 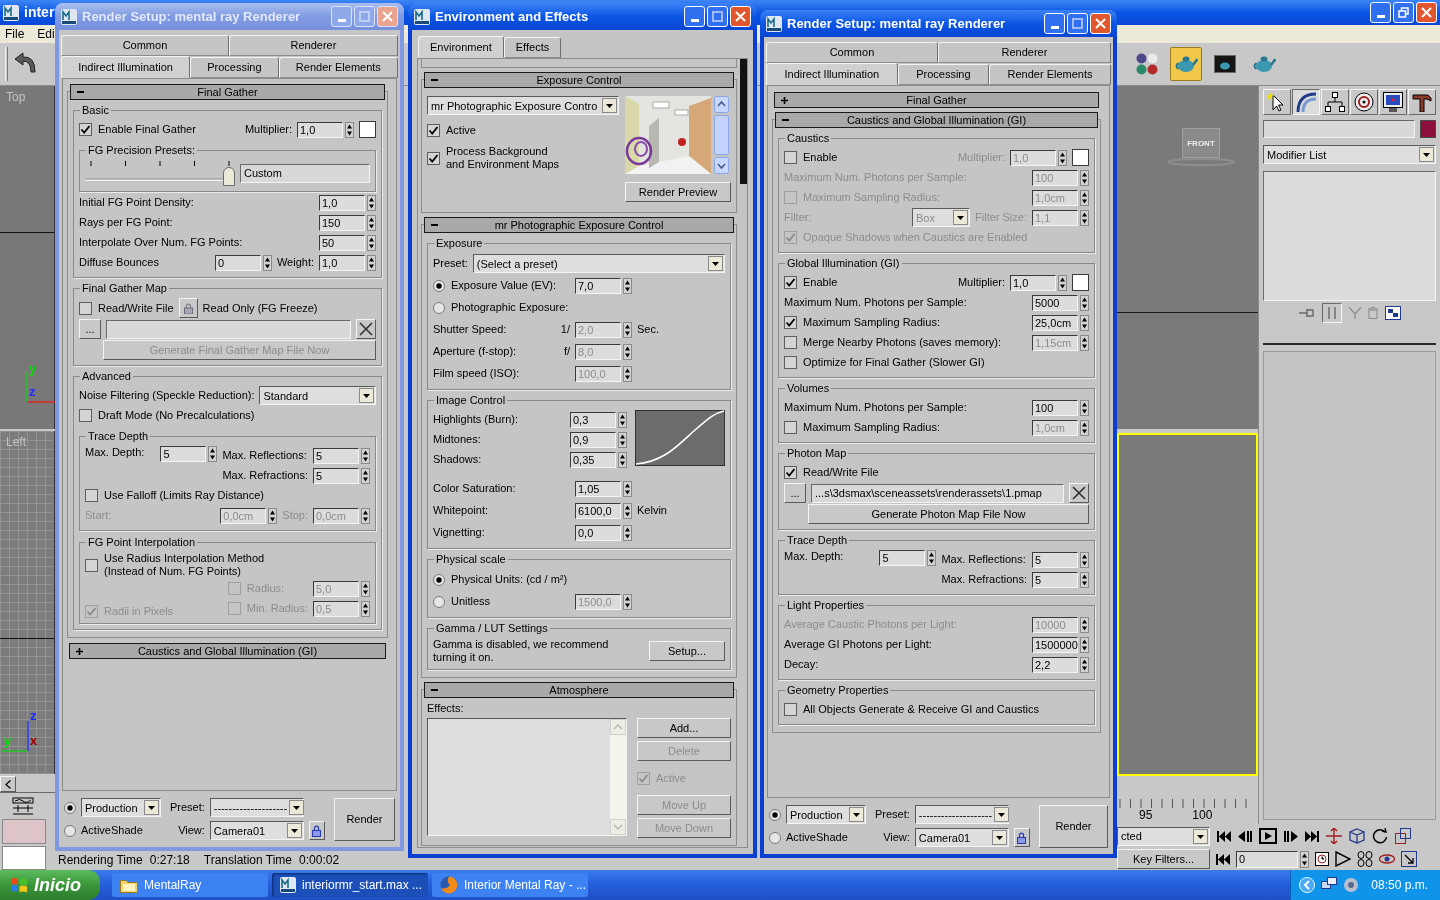 What do you see at coordinates (579, 225) in the screenshot?
I see `rollout-header: mr Photographic Exposure Control` at bounding box center [579, 225].